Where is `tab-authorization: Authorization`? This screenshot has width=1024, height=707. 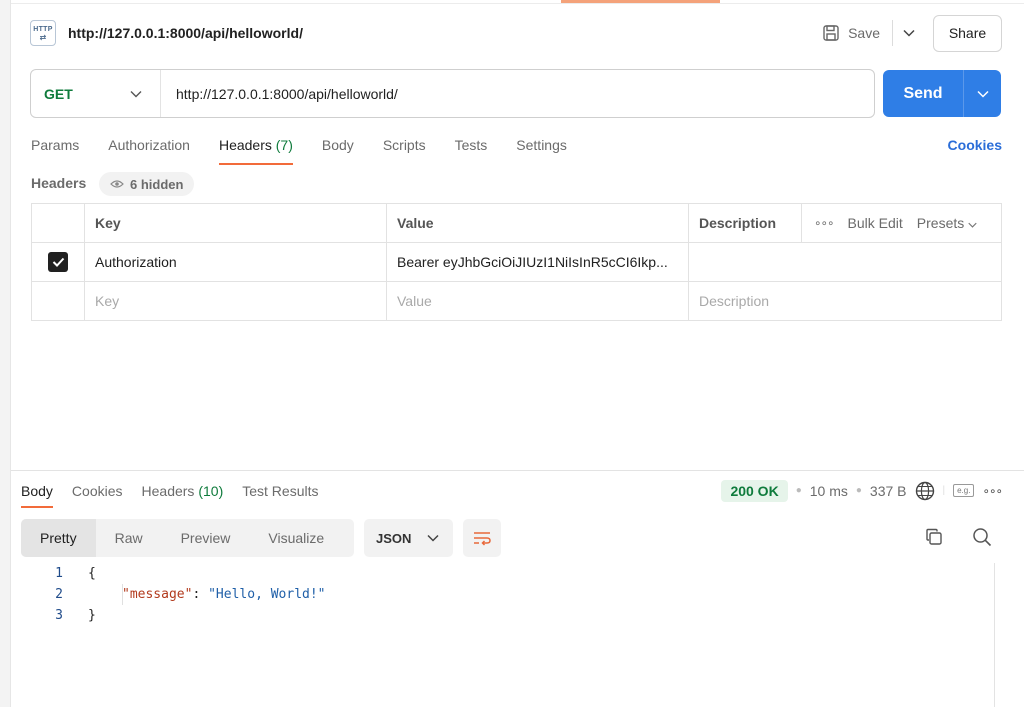
tab-authorization: Authorization is located at coordinates (149, 147).